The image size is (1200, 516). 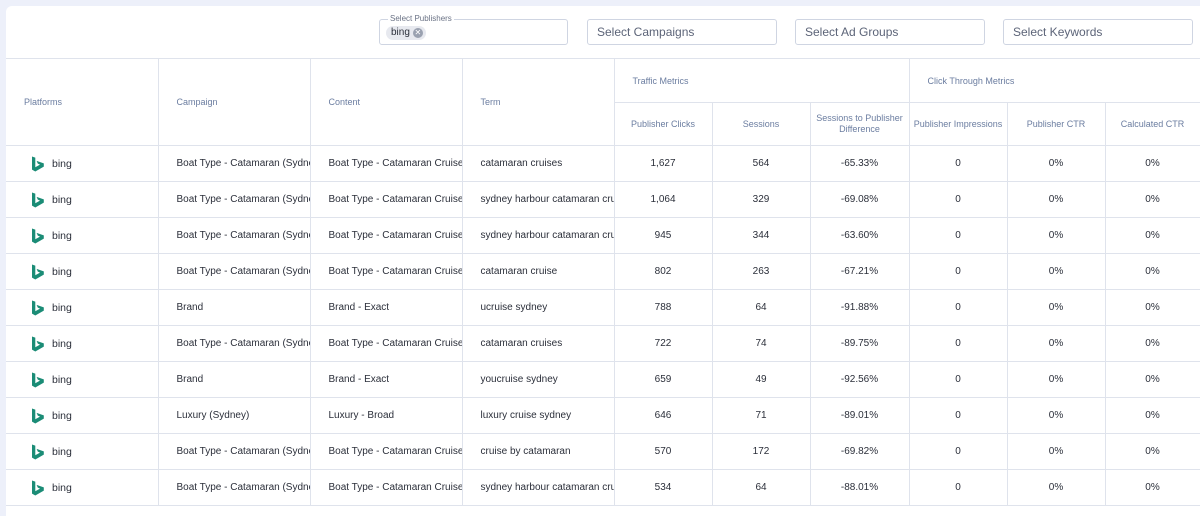 What do you see at coordinates (663, 199) in the screenshot?
I see `cell-publisher-clicks: 1,064` at bounding box center [663, 199].